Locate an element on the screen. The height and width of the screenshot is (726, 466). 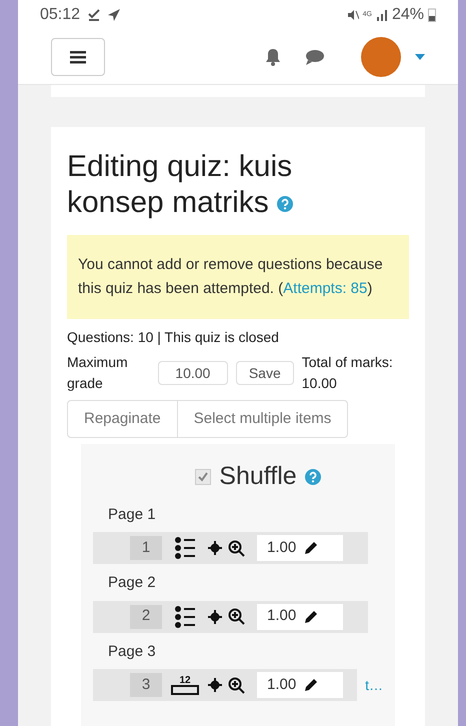
total-marks: Total of marks: 10.00 is located at coordinates (348, 373).